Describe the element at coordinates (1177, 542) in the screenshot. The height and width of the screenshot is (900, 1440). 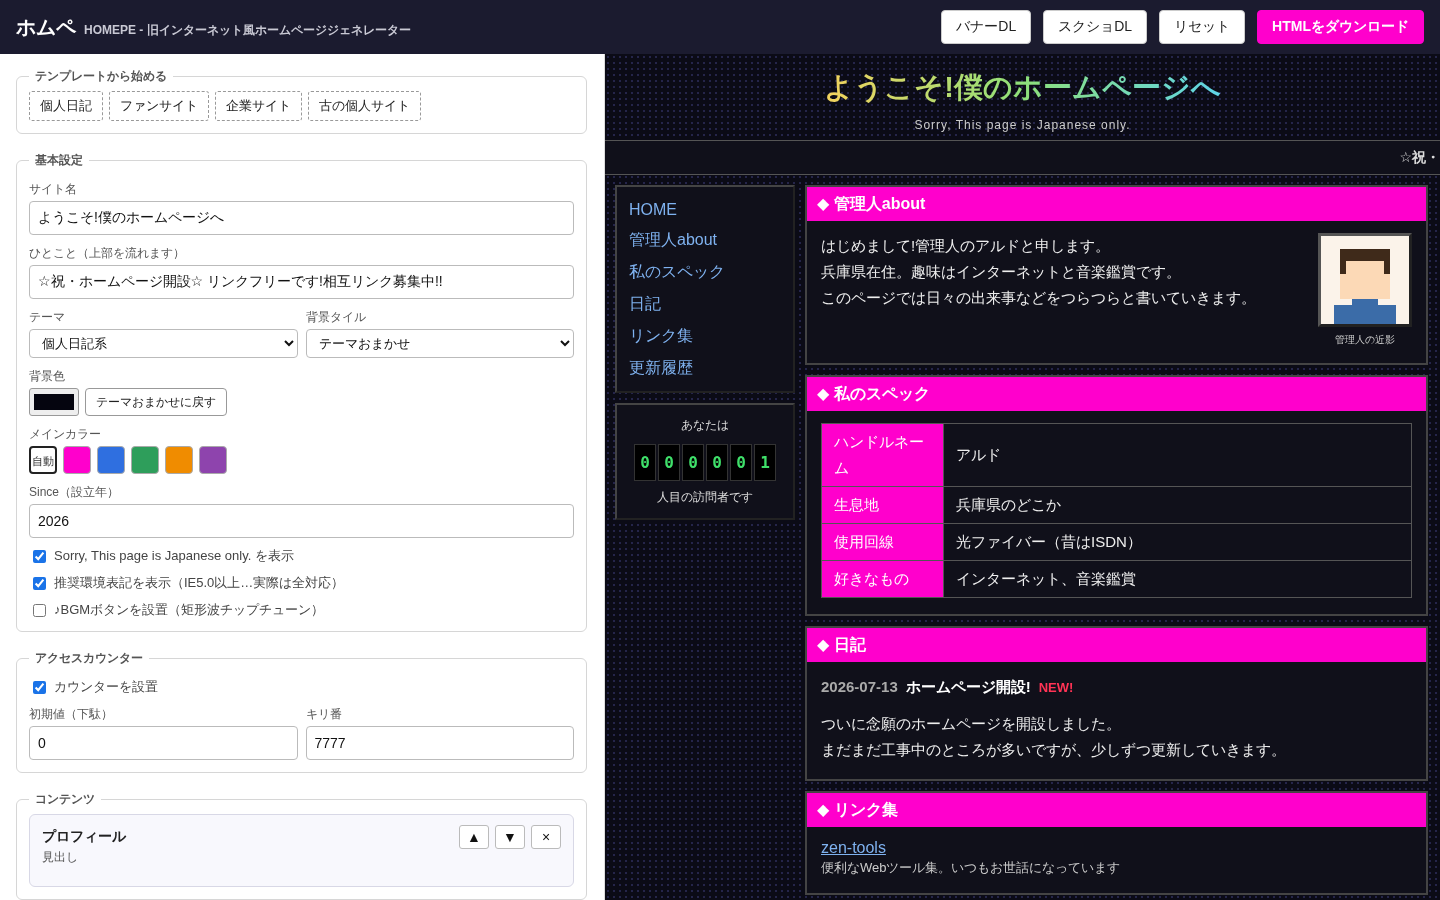
I see `table-cell: 光ファイバー（昔はISDN）` at that location.